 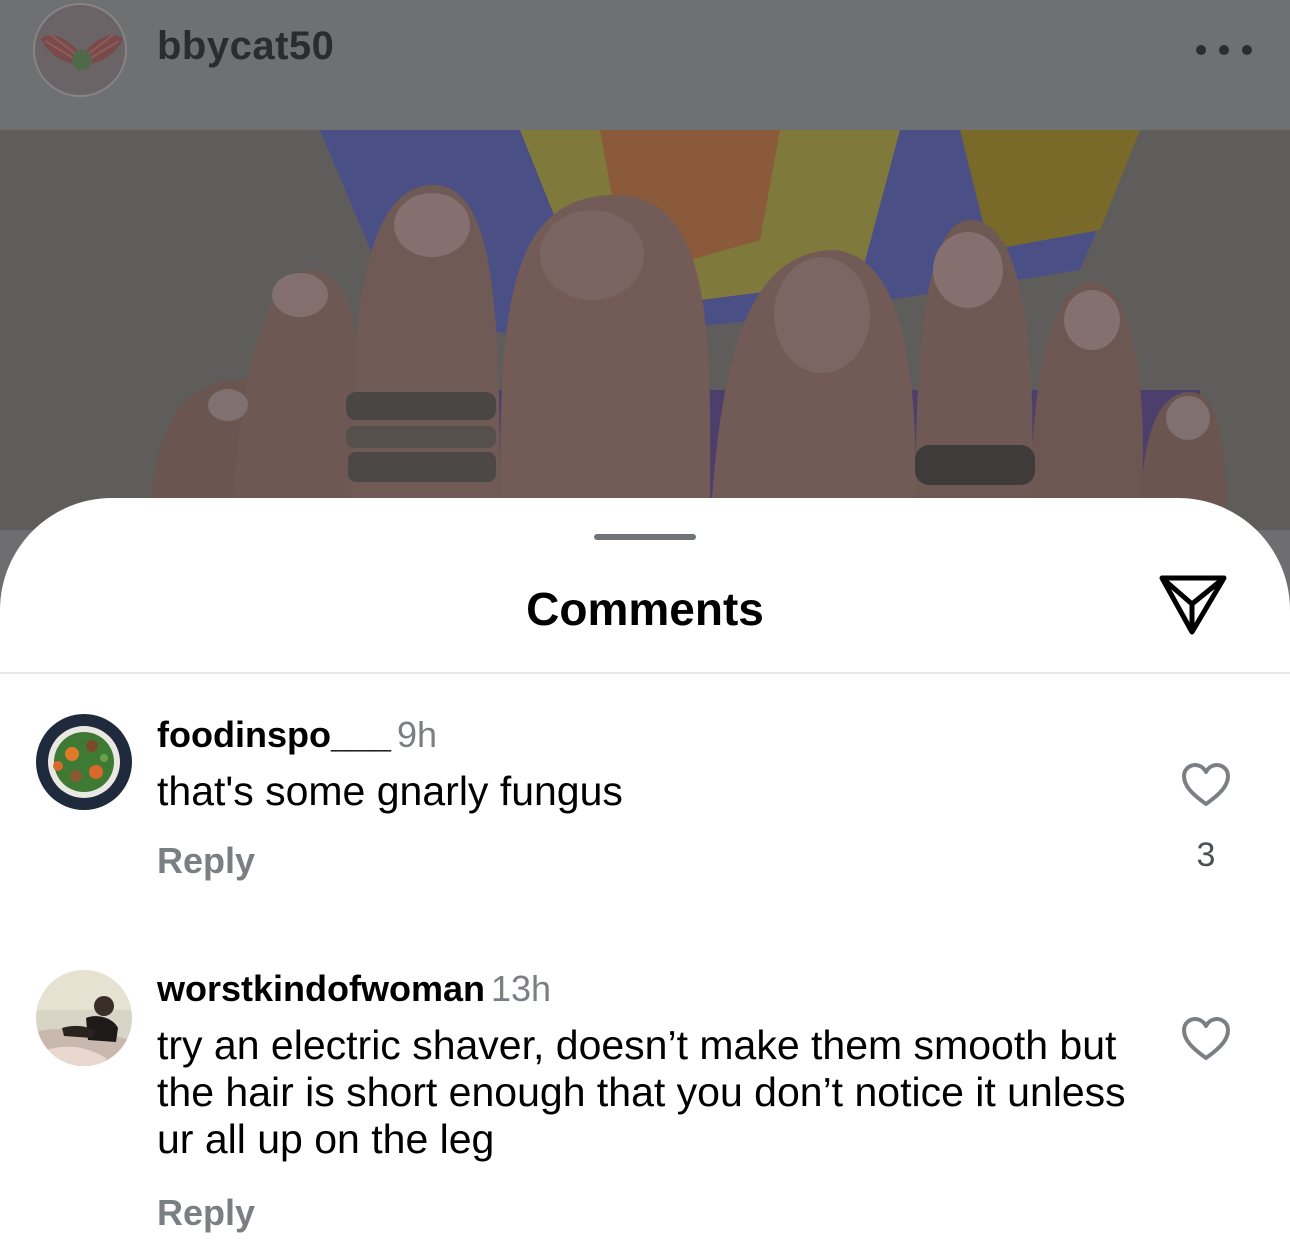 I want to click on comment-time: 9h, so click(x=417, y=734).